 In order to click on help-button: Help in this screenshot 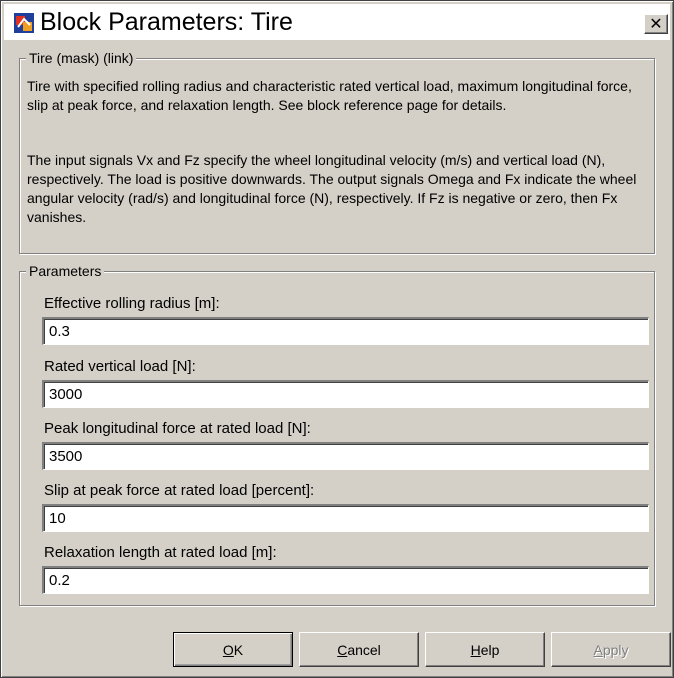, I will do `click(485, 649)`.